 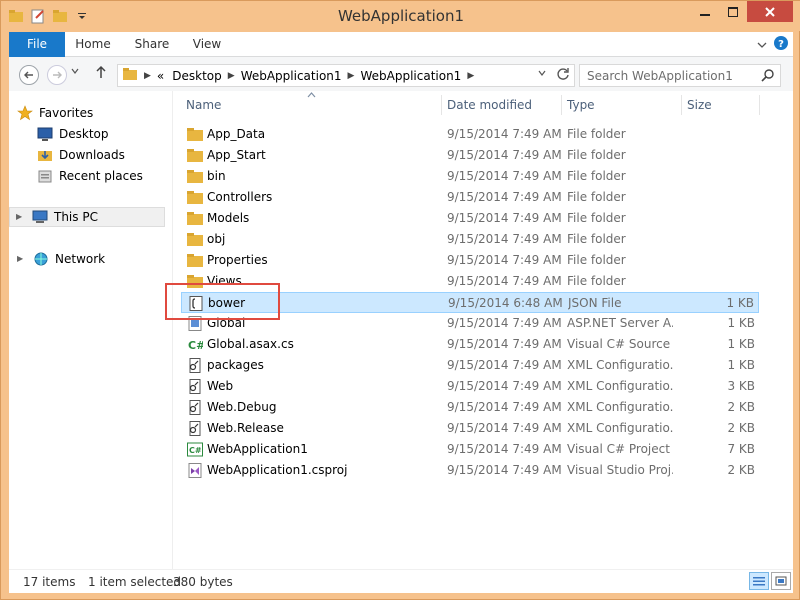 What do you see at coordinates (401, 44) in the screenshot?
I see `ribbon-tabs: File Home Share View ?` at bounding box center [401, 44].